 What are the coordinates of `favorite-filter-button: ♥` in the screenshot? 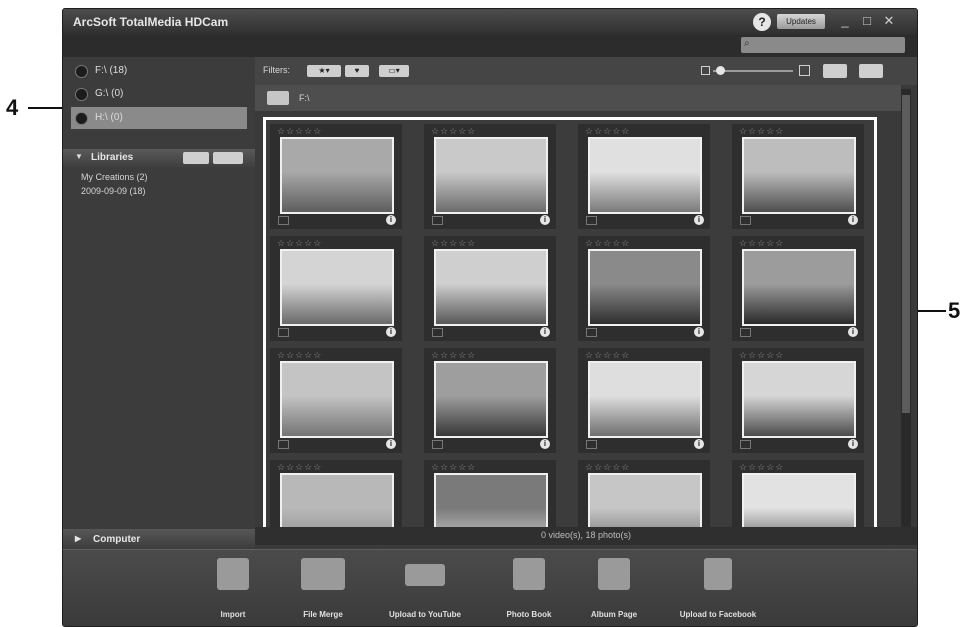 It's located at (357, 71).